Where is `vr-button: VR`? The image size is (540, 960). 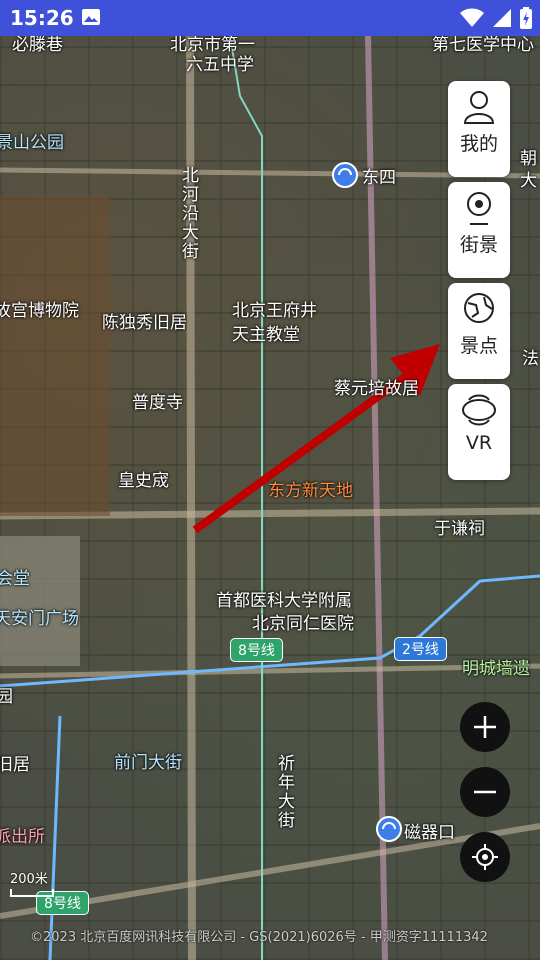 vr-button: VR is located at coordinates (479, 432).